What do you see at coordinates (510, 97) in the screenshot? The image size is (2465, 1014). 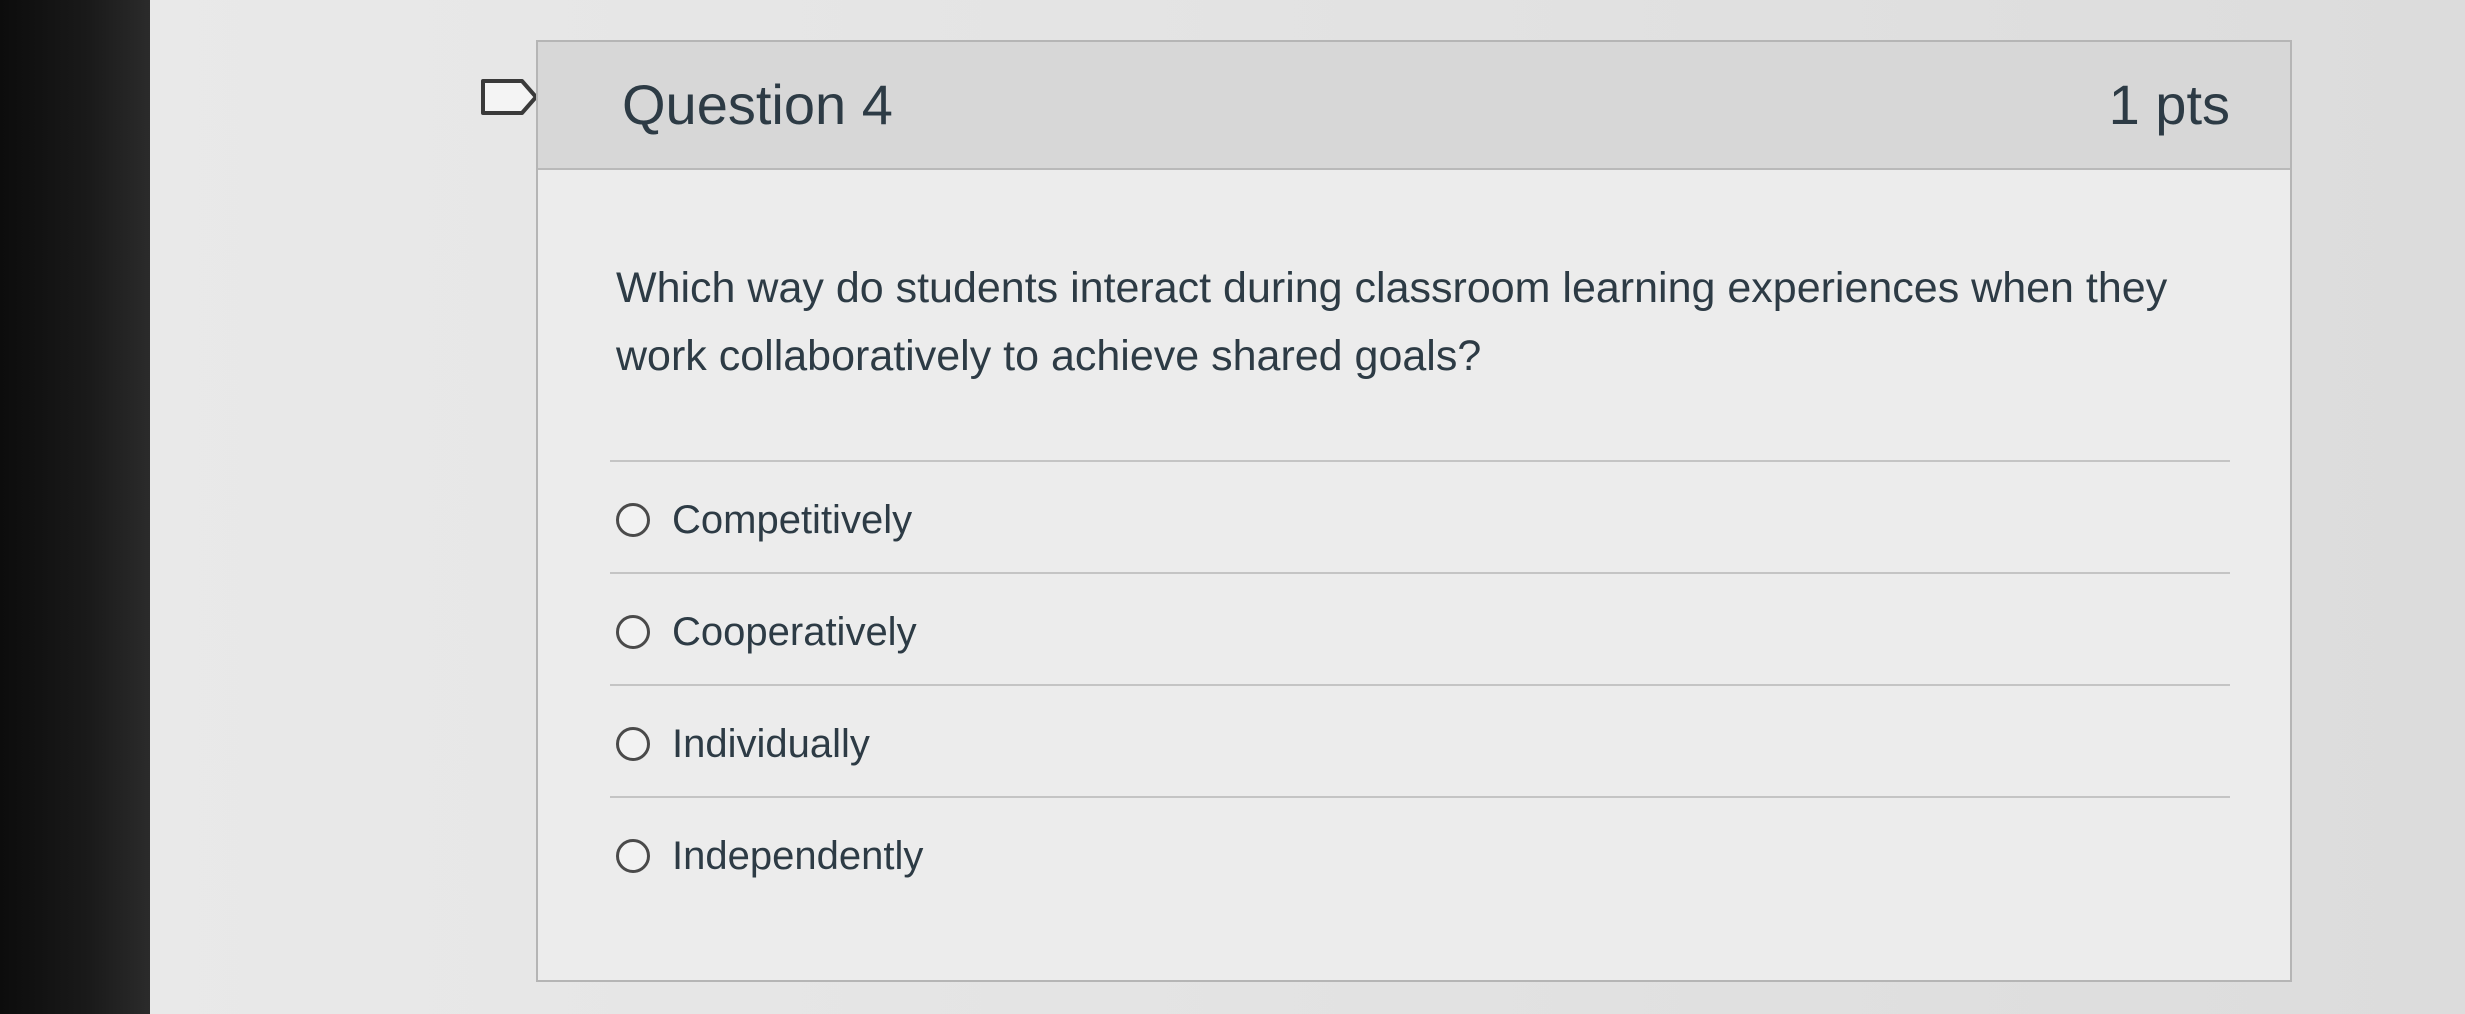 I see `flag-question-icon` at bounding box center [510, 97].